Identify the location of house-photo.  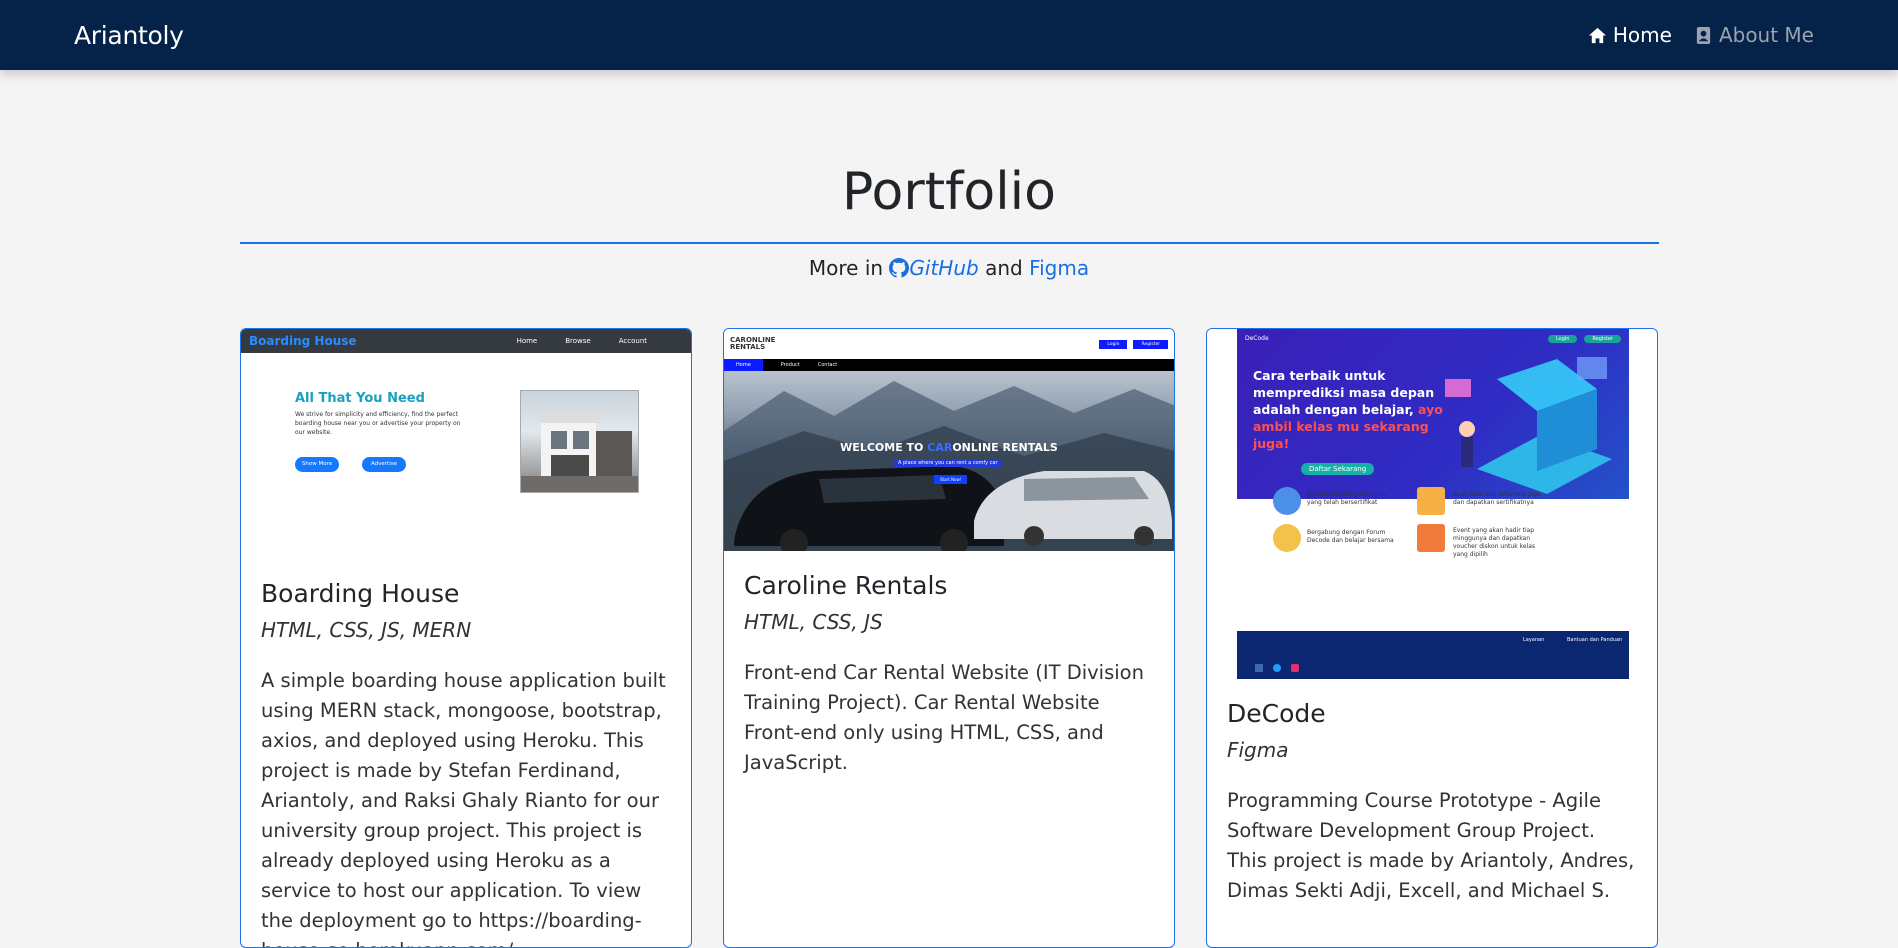
(579, 441).